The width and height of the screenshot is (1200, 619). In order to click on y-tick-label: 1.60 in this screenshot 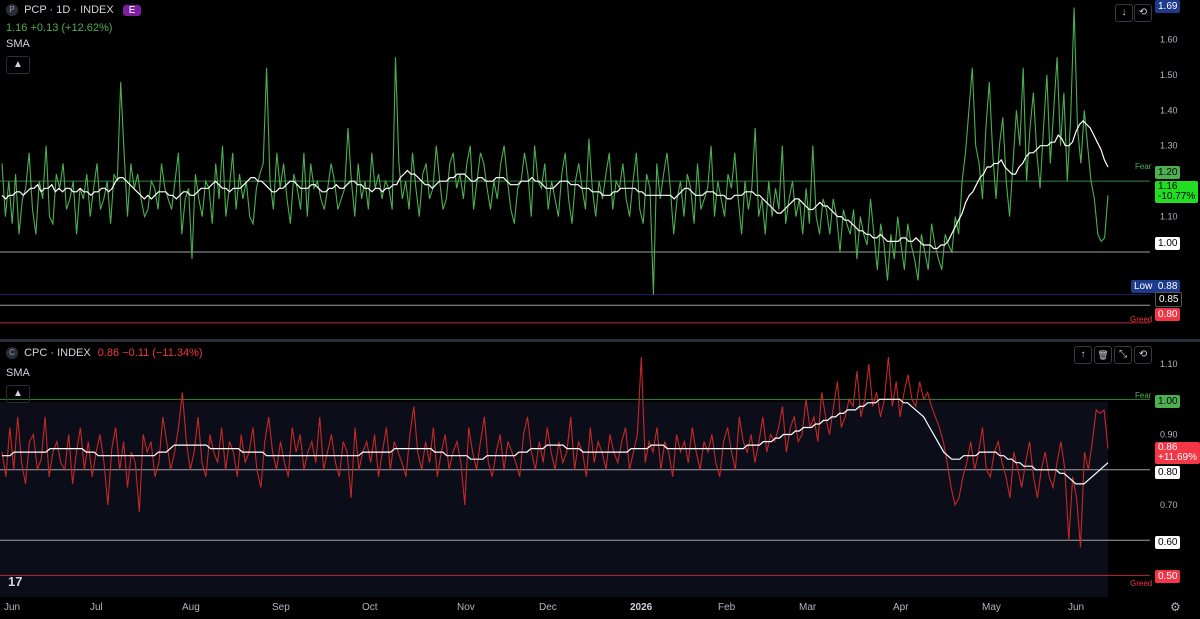, I will do `click(1169, 39)`.